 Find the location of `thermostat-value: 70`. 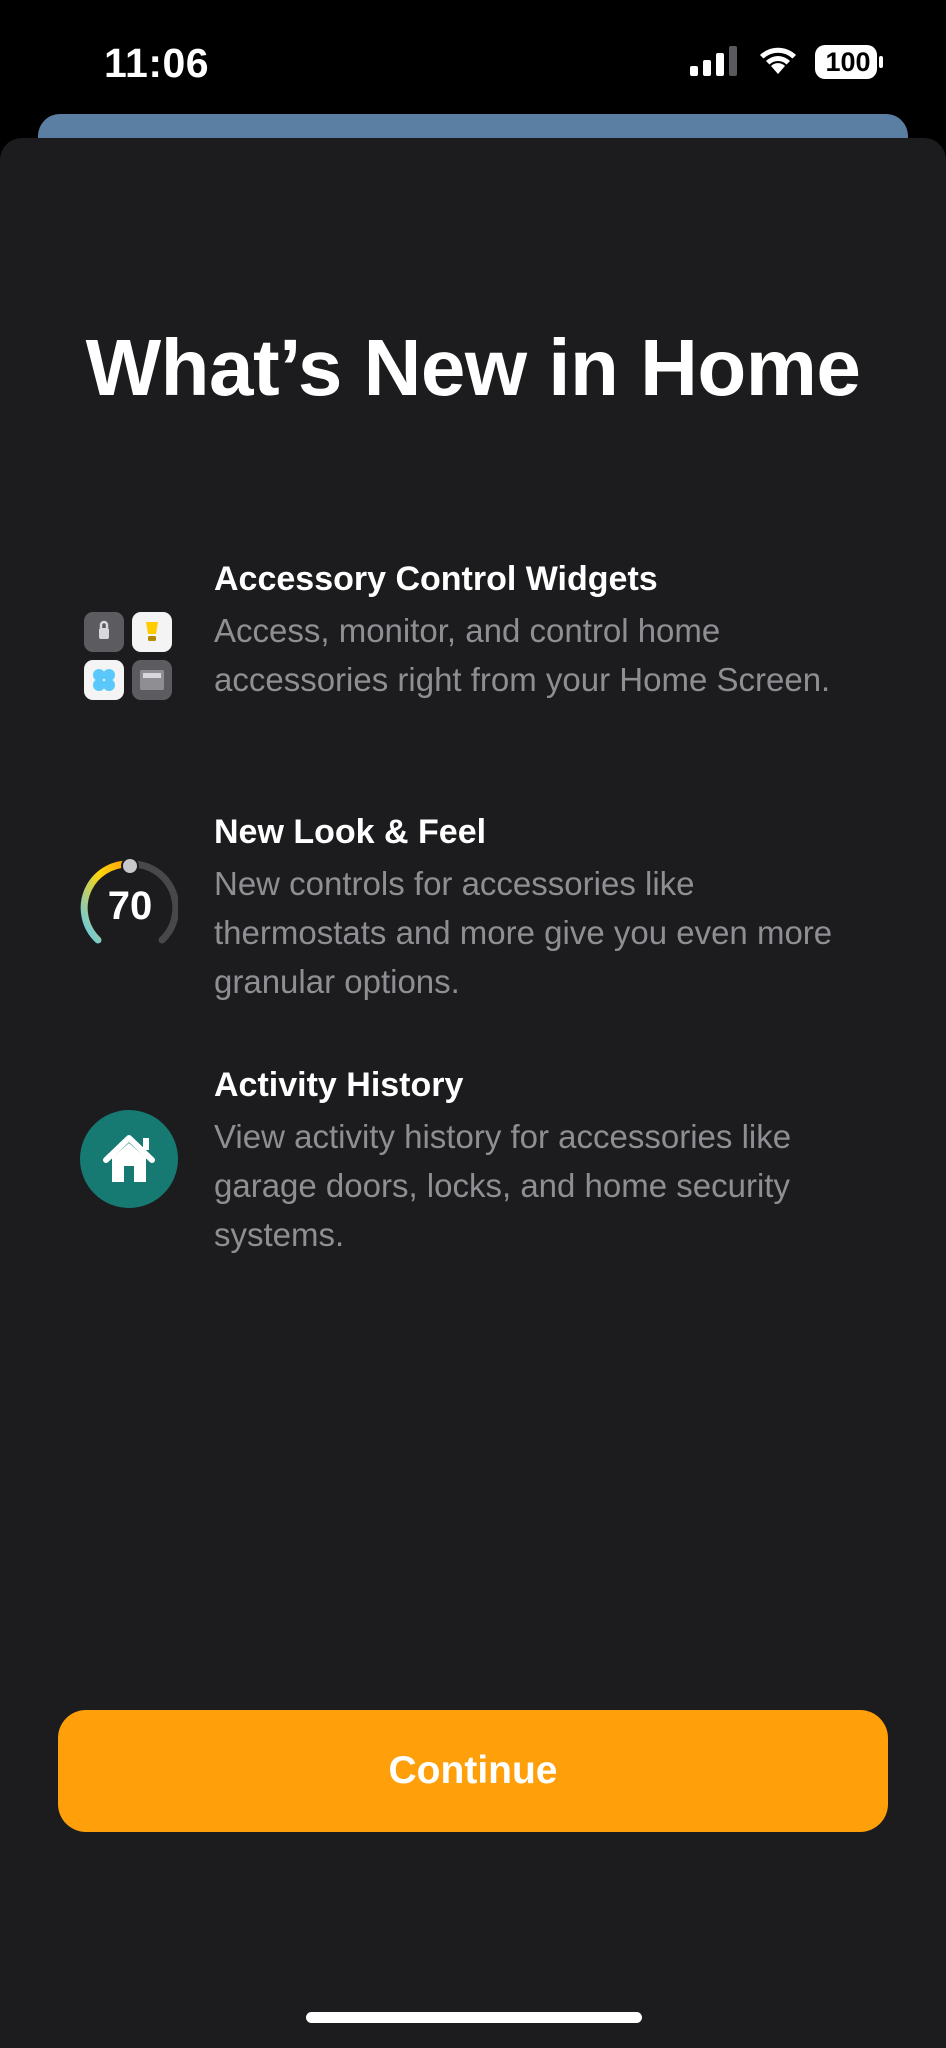

thermostat-value: 70 is located at coordinates (130, 906).